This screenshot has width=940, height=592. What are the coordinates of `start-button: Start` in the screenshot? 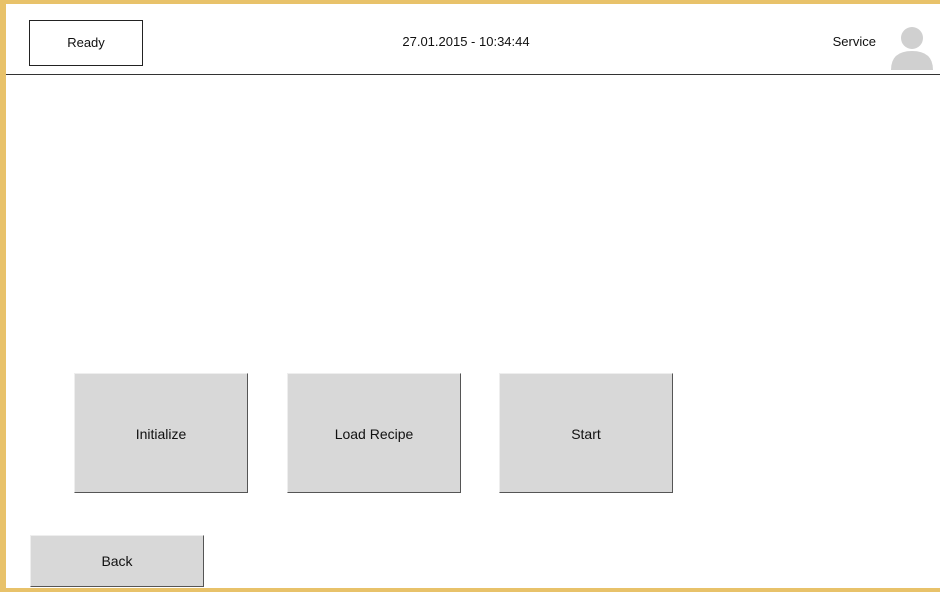 It's located at (586, 433).